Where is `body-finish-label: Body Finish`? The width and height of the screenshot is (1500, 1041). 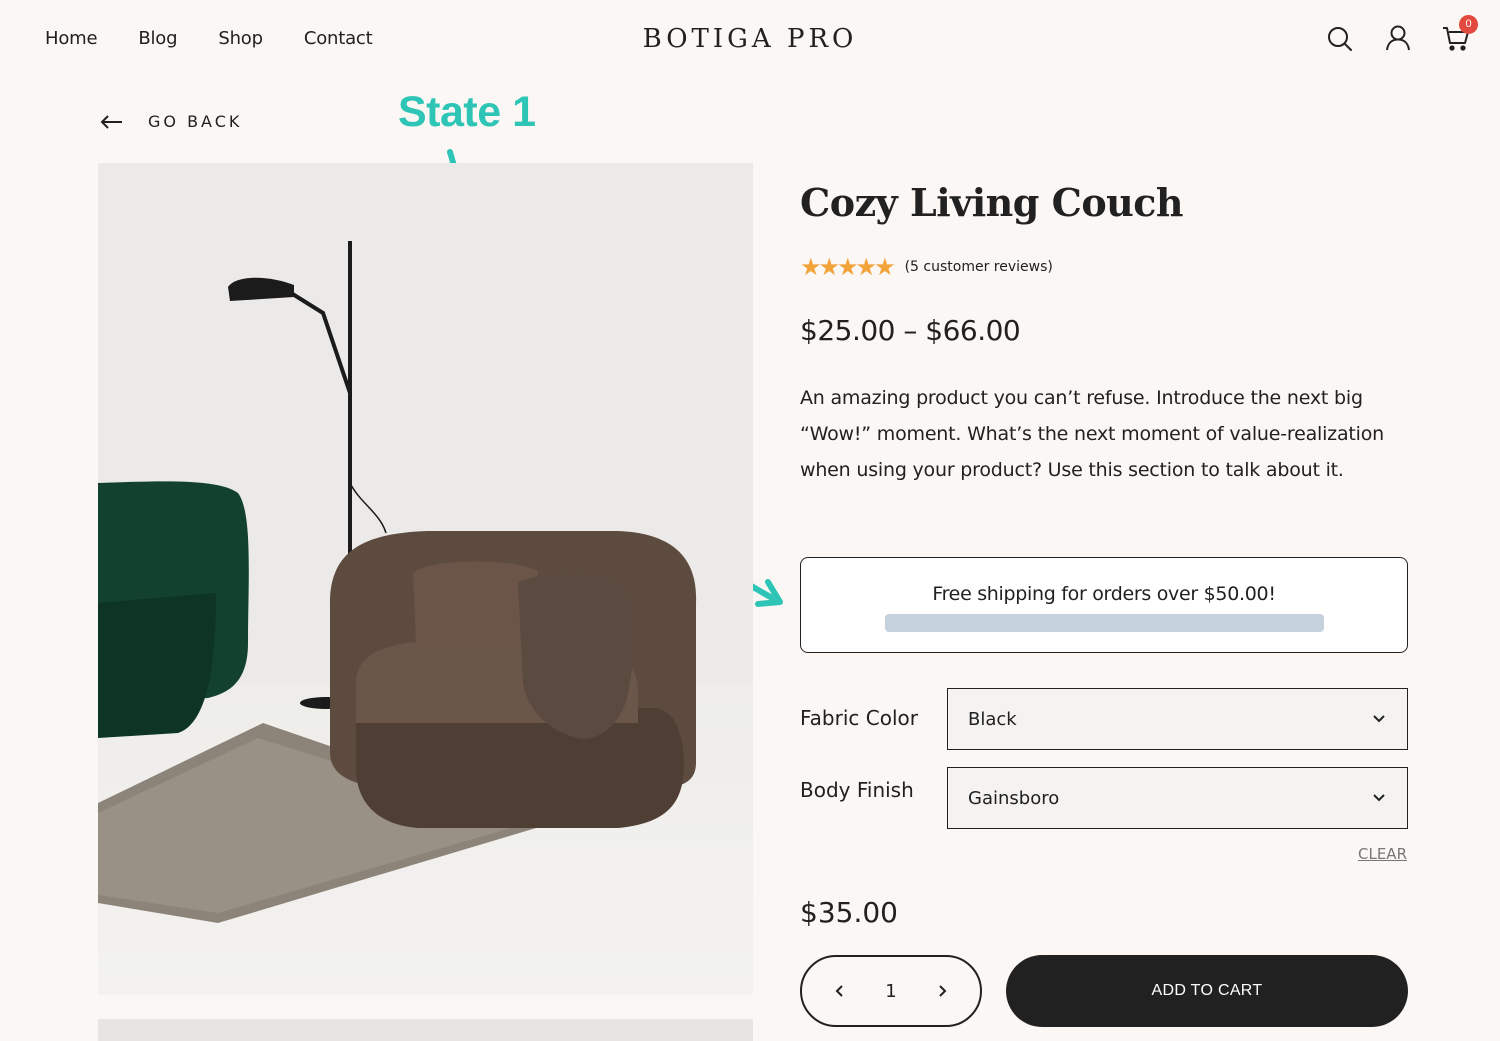 body-finish-label: Body Finish is located at coordinates (857, 790).